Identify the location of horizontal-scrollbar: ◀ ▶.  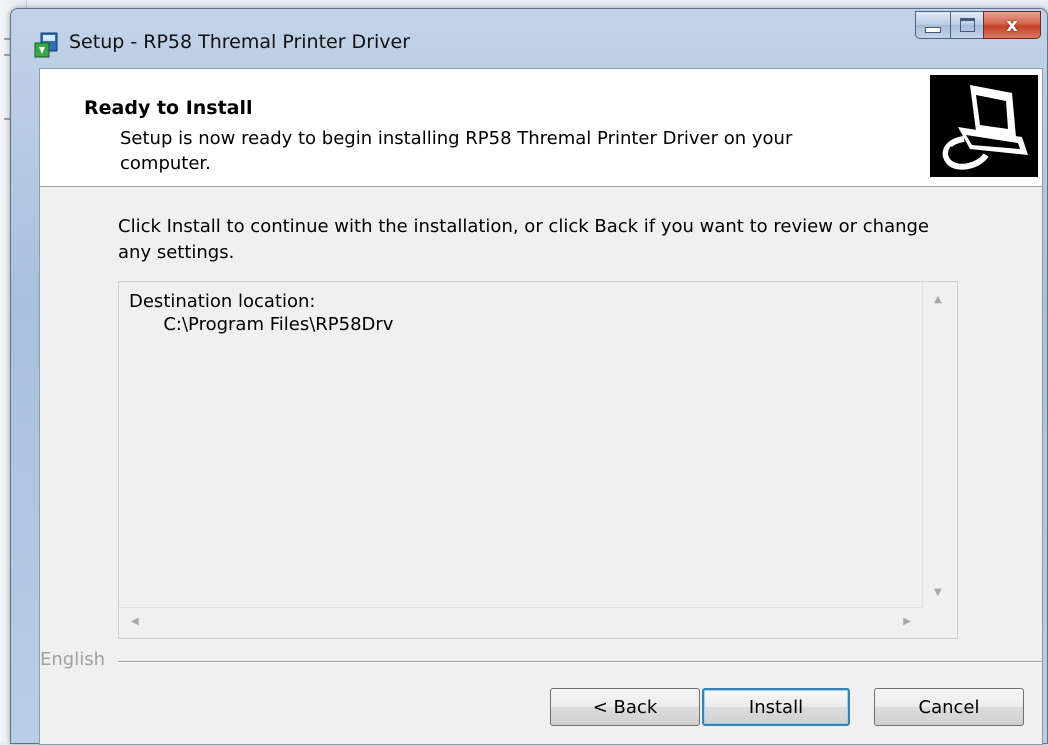
(521, 622).